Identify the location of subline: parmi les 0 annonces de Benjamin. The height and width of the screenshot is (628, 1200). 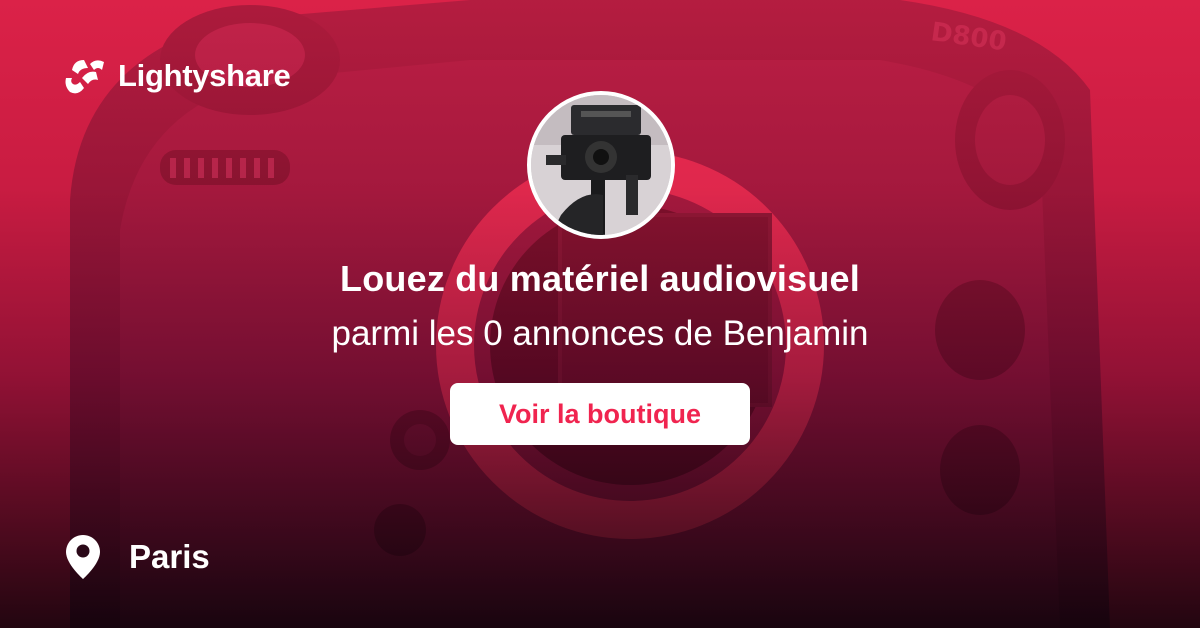
(600, 333).